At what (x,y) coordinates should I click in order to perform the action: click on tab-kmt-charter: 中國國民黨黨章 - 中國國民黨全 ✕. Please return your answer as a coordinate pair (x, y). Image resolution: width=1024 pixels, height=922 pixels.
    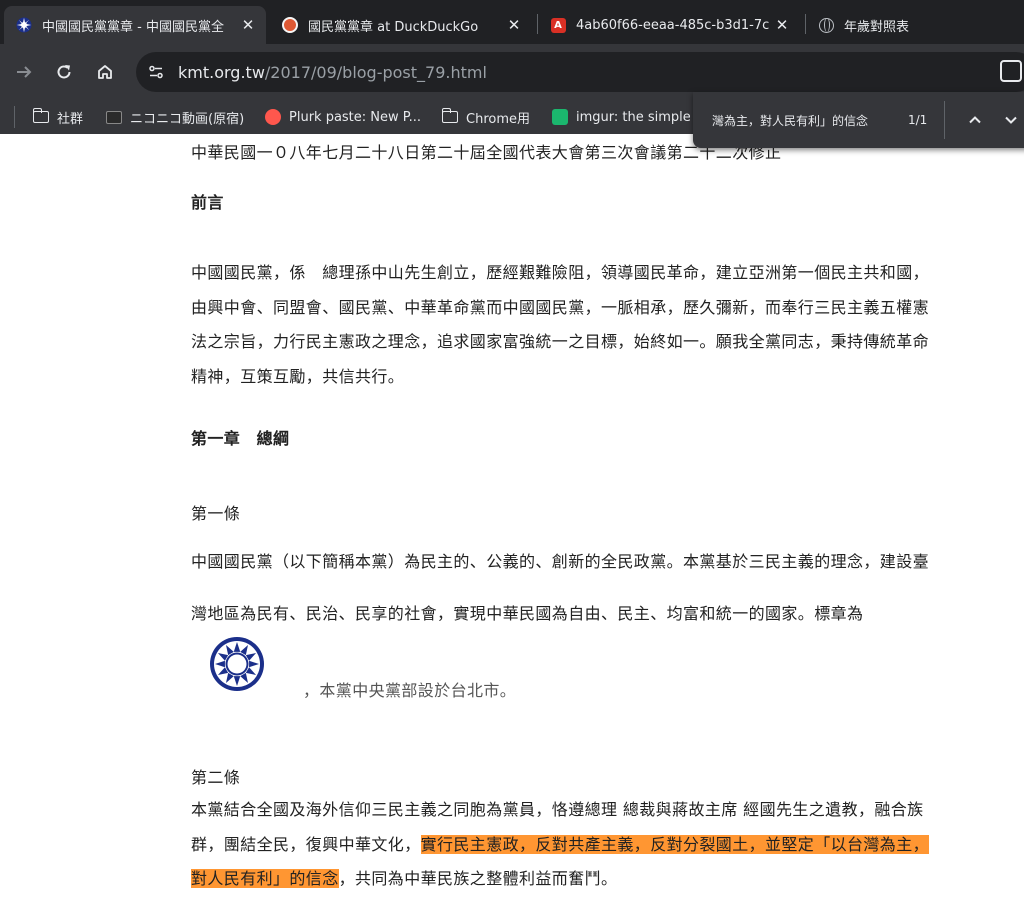
    Looking at the image, I should click on (135, 25).